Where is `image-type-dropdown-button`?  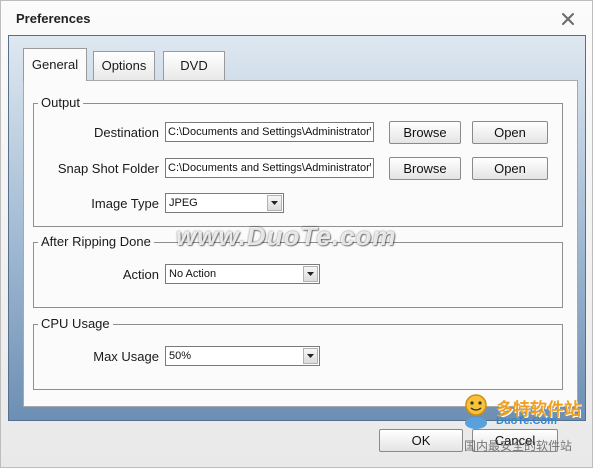
image-type-dropdown-button is located at coordinates (274, 203).